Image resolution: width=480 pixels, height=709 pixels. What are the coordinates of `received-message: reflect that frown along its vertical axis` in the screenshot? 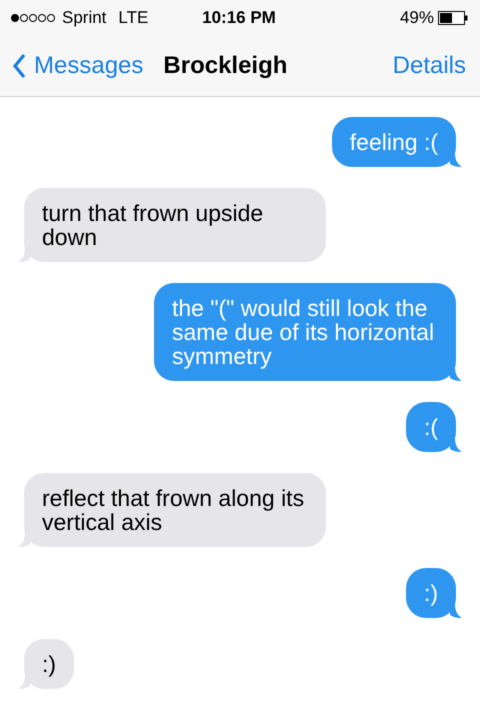 It's located at (175, 510).